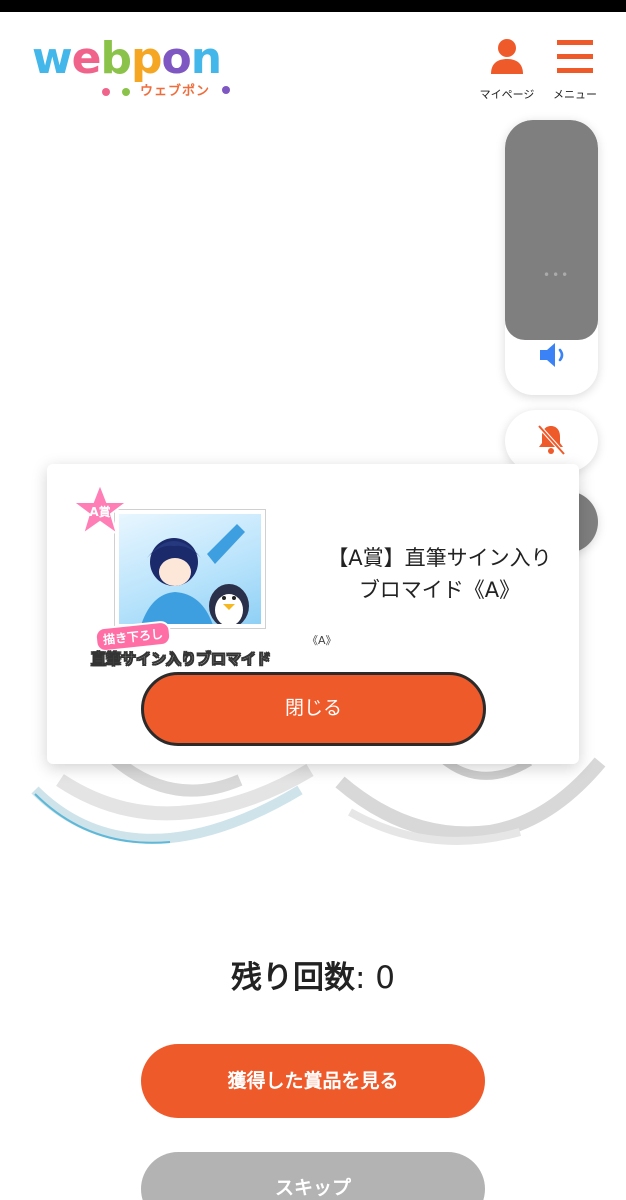 The height and width of the screenshot is (1200, 626). What do you see at coordinates (552, 355) in the screenshot?
I see `speaker-icon` at bounding box center [552, 355].